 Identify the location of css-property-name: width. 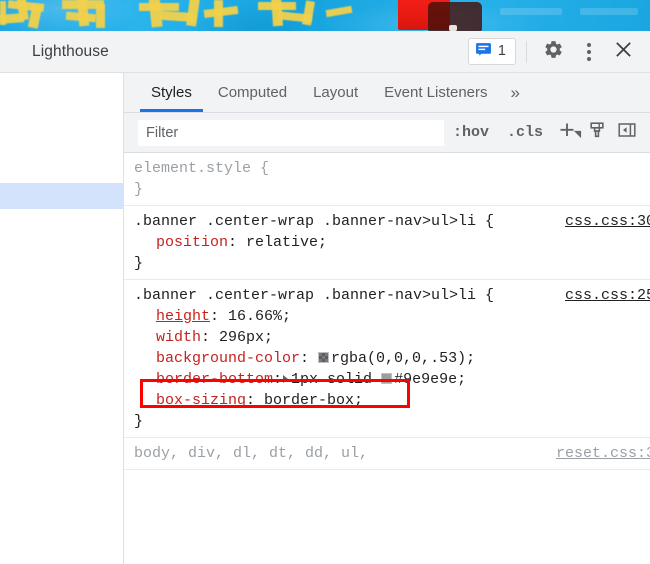
(178, 337).